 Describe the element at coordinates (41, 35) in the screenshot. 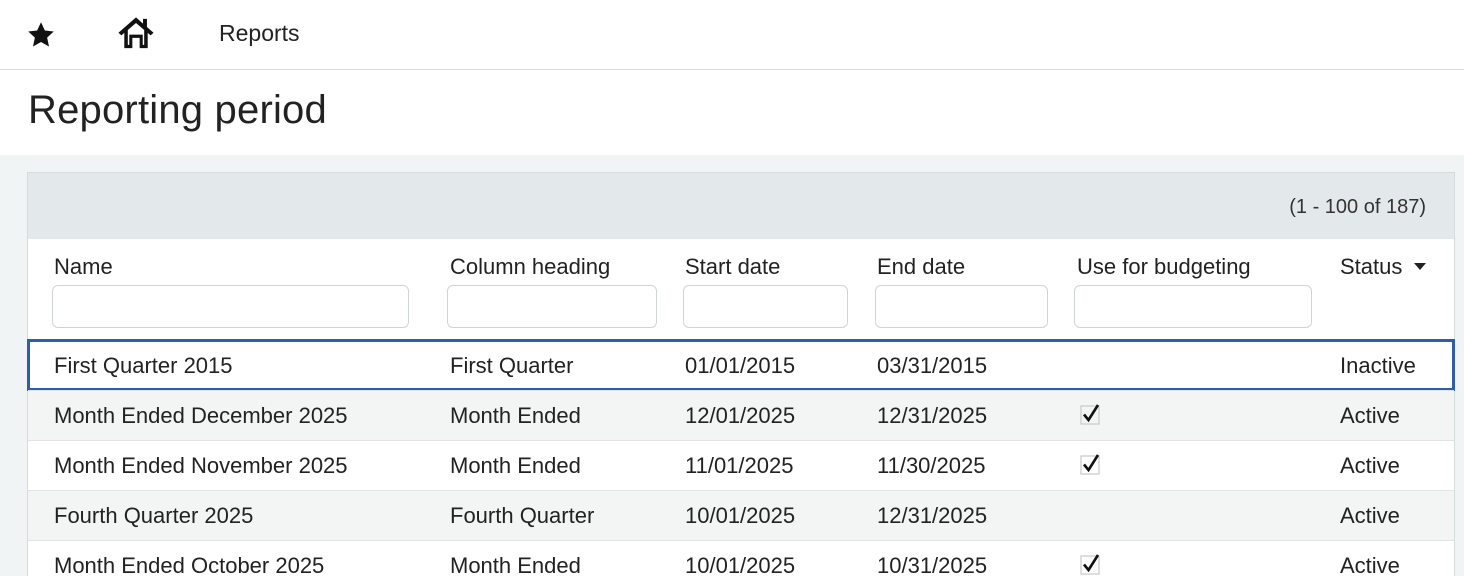

I see `star-icon` at that location.